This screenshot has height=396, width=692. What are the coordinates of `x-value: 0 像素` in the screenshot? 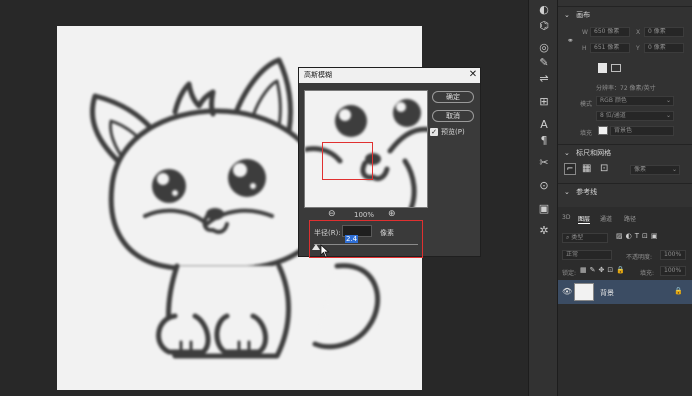 It's located at (657, 31).